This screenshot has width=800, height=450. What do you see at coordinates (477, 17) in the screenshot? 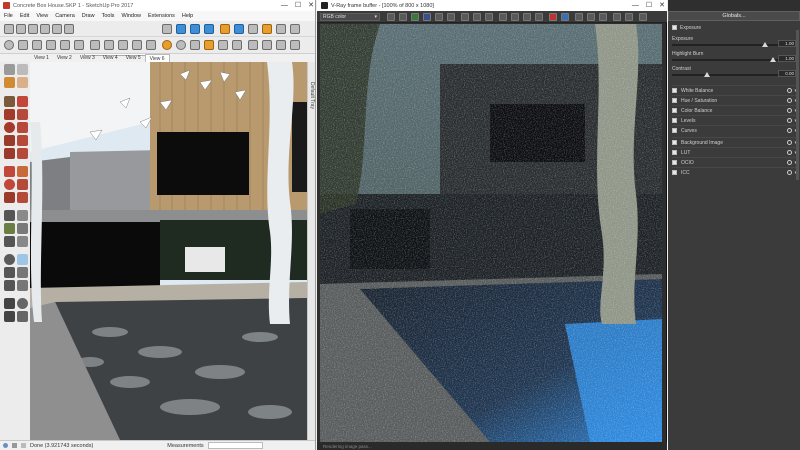
I see `clear-image-icon` at bounding box center [477, 17].